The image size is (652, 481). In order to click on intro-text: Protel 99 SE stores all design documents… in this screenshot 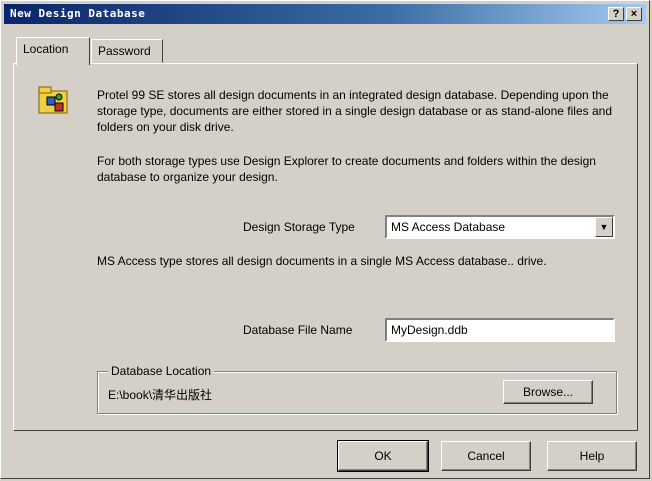, I will do `click(354, 111)`.